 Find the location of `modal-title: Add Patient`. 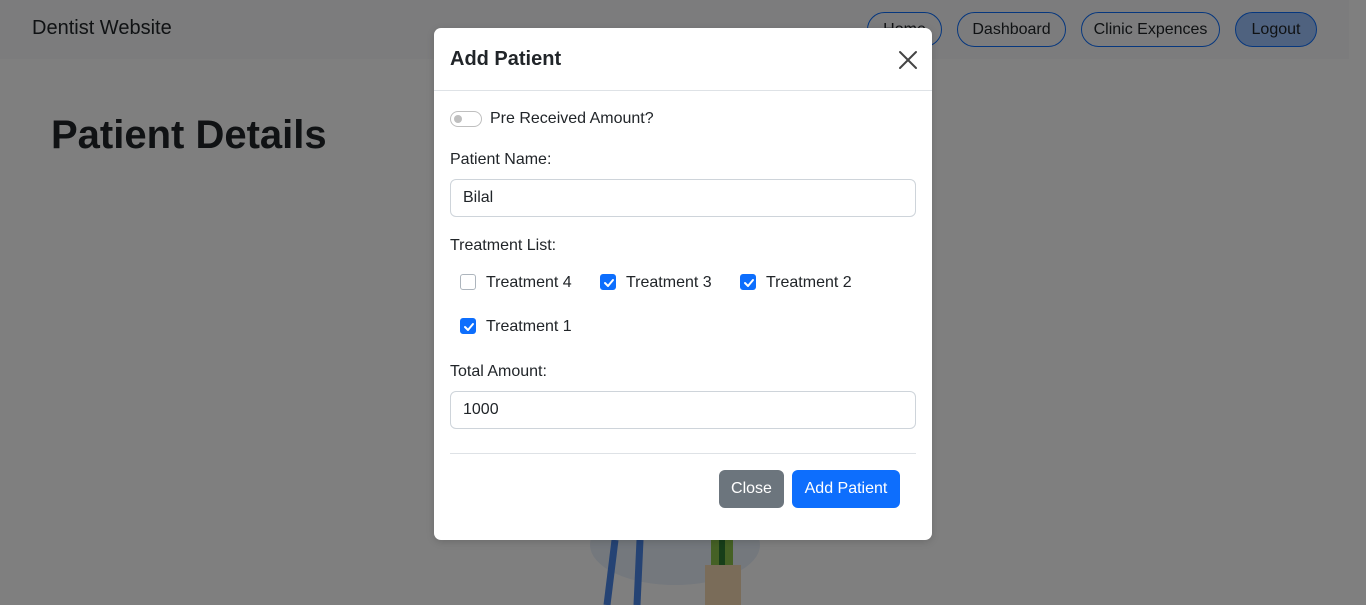

modal-title: Add Patient is located at coordinates (506, 59).